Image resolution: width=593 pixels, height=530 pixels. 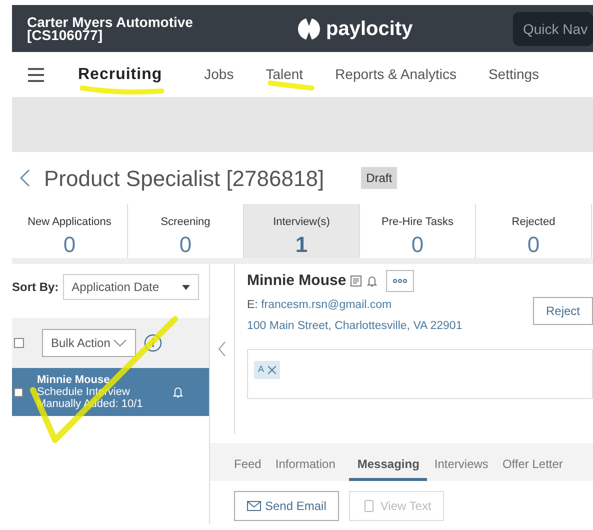 What do you see at coordinates (354, 326) in the screenshot?
I see `address-link: 100 Main Street, Charlottesville, VA 22901` at bounding box center [354, 326].